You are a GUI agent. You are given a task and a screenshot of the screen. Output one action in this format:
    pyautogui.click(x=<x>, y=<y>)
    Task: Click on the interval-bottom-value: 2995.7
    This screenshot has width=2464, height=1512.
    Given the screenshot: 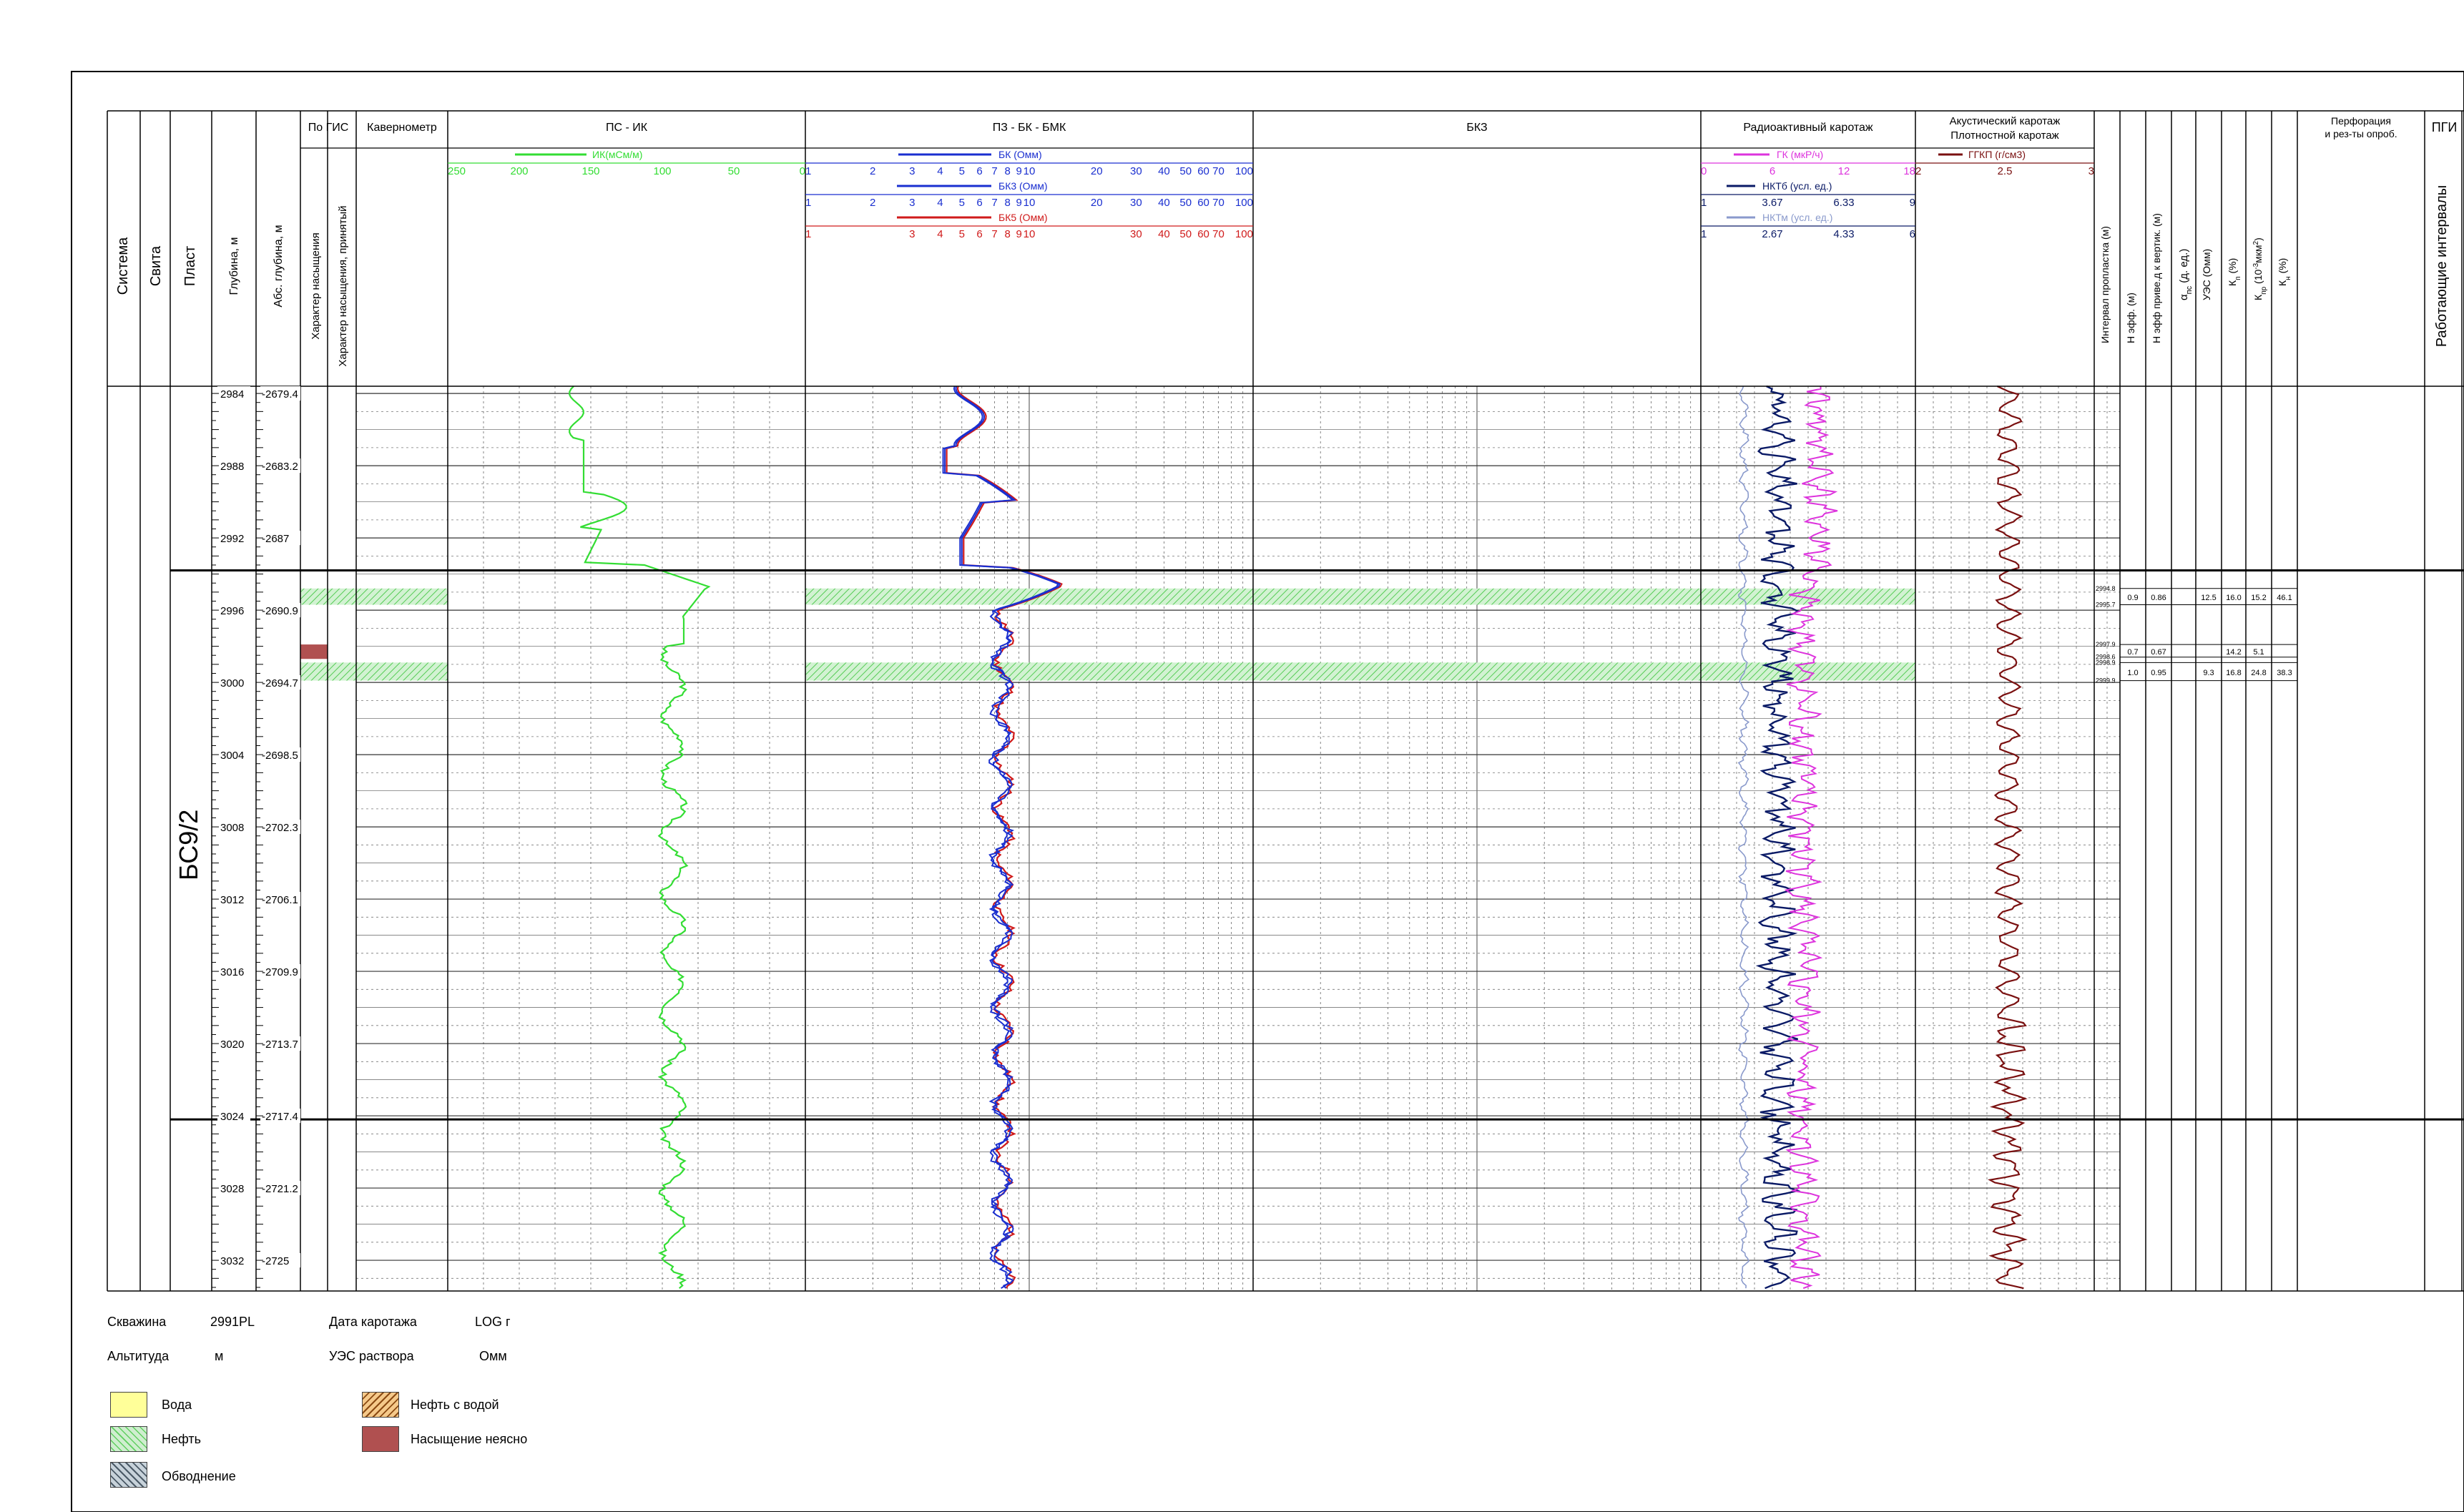 What is the action you would take?
    pyautogui.click(x=2106, y=605)
    